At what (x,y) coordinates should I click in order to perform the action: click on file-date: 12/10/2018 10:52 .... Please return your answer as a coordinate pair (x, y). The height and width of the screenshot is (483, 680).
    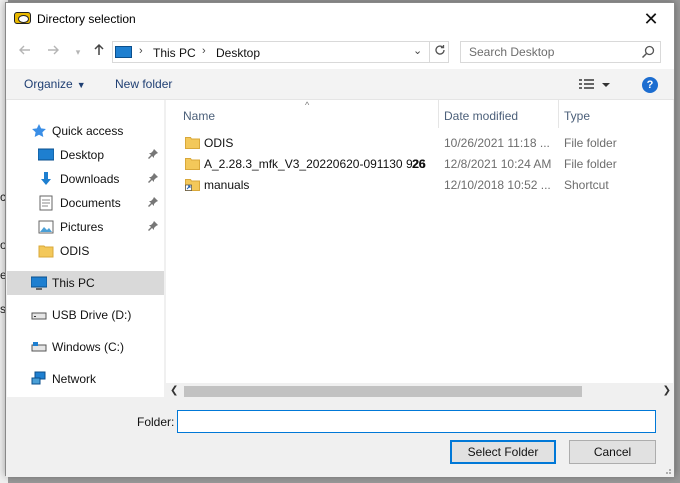
    Looking at the image, I should click on (497, 185).